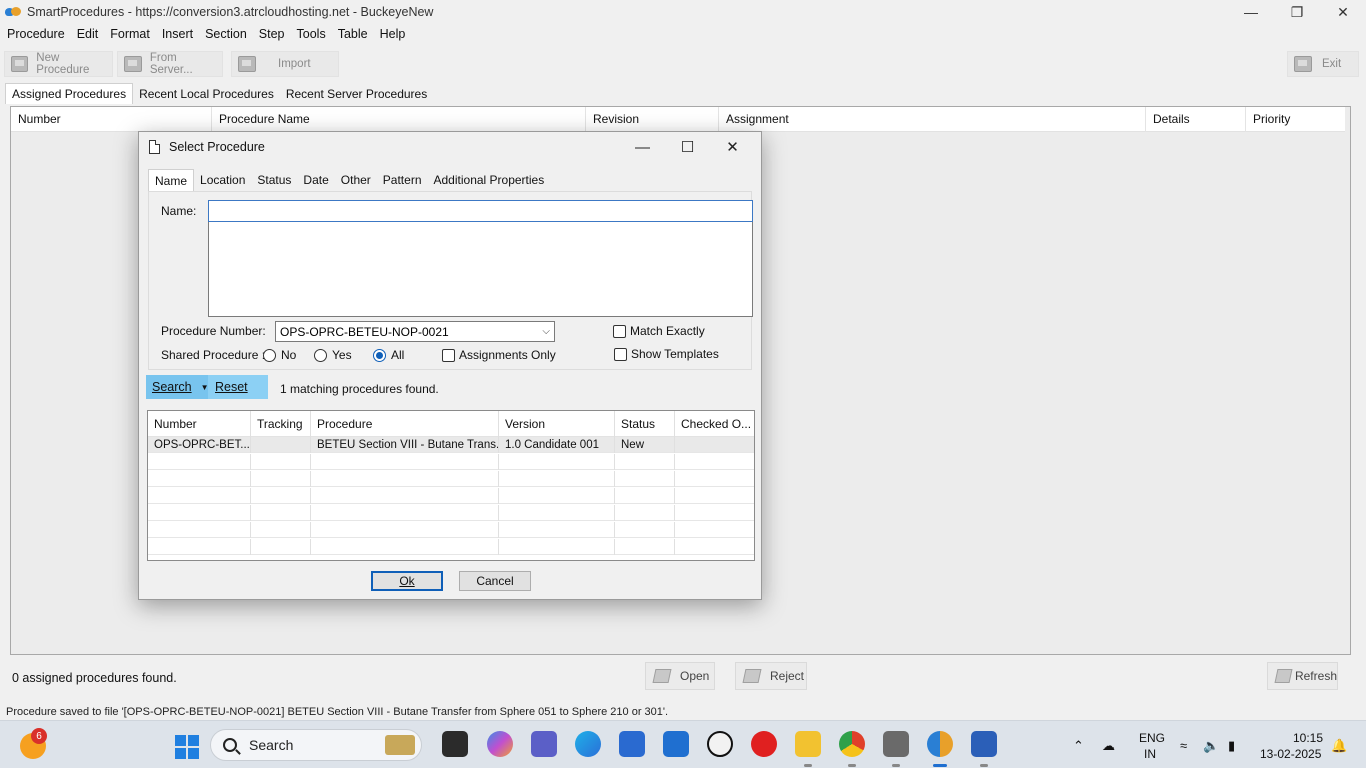 This screenshot has height=768, width=1366. I want to click on shared-yes-radio: Yes, so click(333, 355).